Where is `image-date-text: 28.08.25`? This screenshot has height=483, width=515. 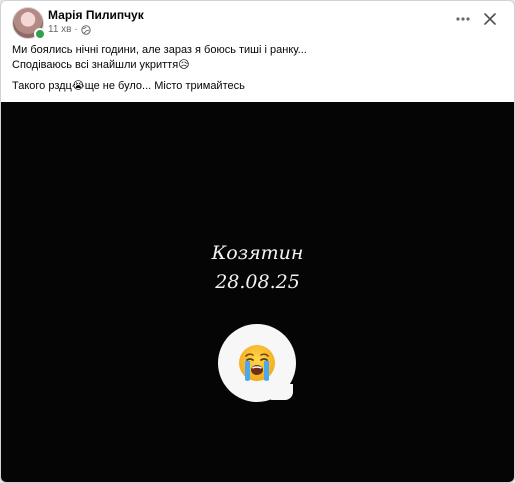 image-date-text: 28.08.25 is located at coordinates (257, 282).